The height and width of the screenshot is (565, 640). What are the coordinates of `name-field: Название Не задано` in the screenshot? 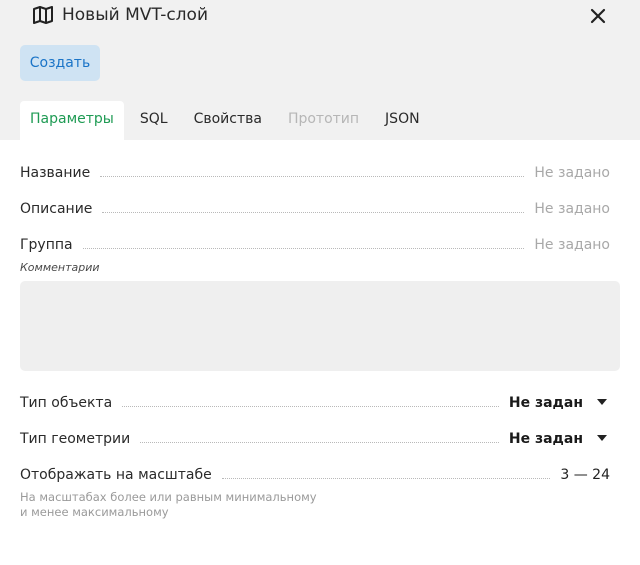 It's located at (315, 171).